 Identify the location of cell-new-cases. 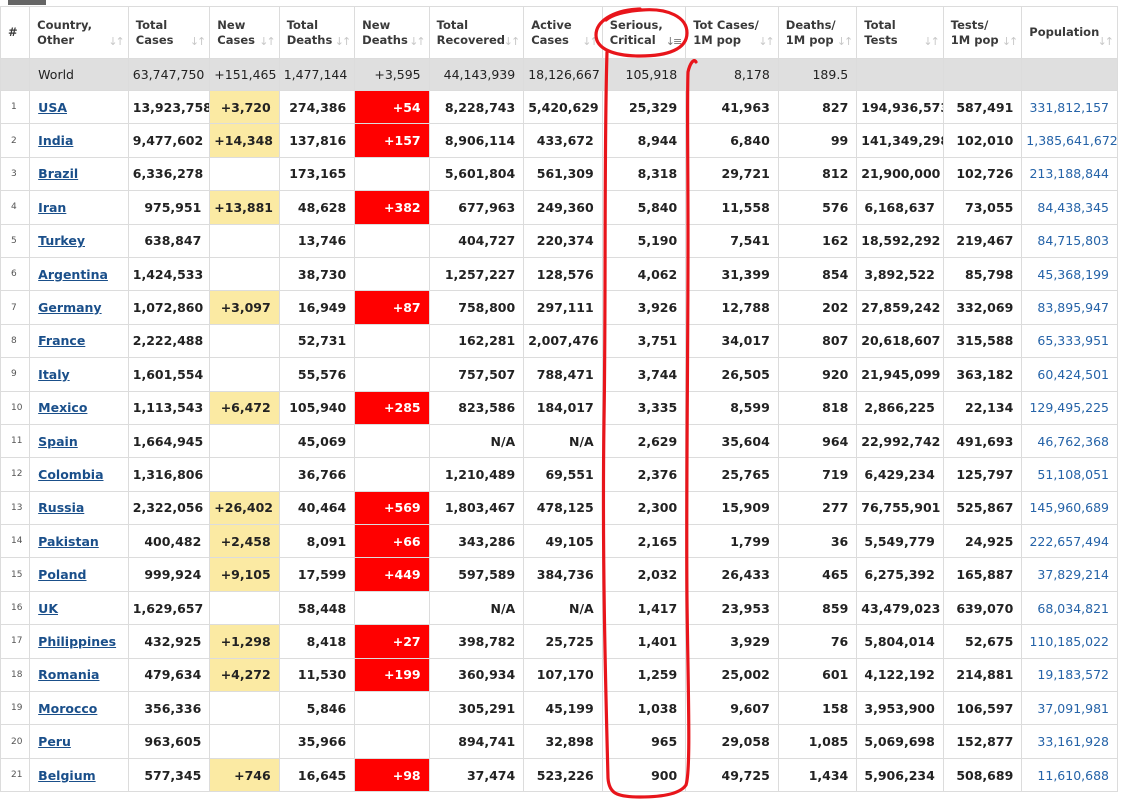
(244, 274).